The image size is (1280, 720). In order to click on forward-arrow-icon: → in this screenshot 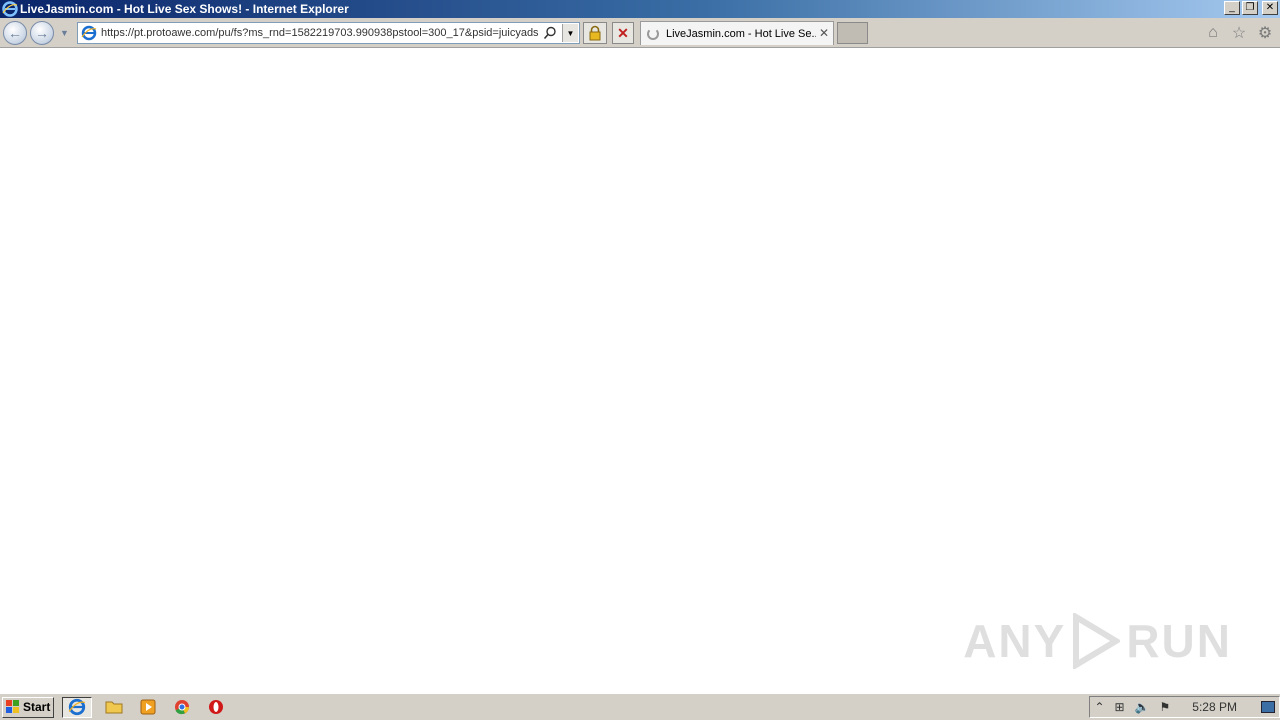, I will do `click(42, 33)`.